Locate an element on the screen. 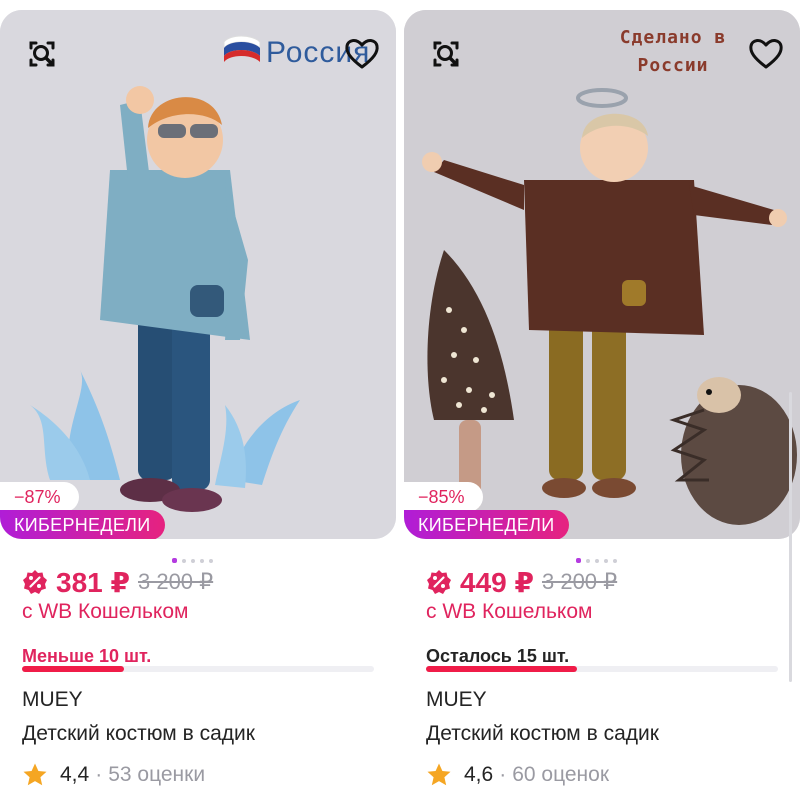 The width and height of the screenshot is (800, 792). rating-row: 4,6 · 60 оценок is located at coordinates (517, 775).